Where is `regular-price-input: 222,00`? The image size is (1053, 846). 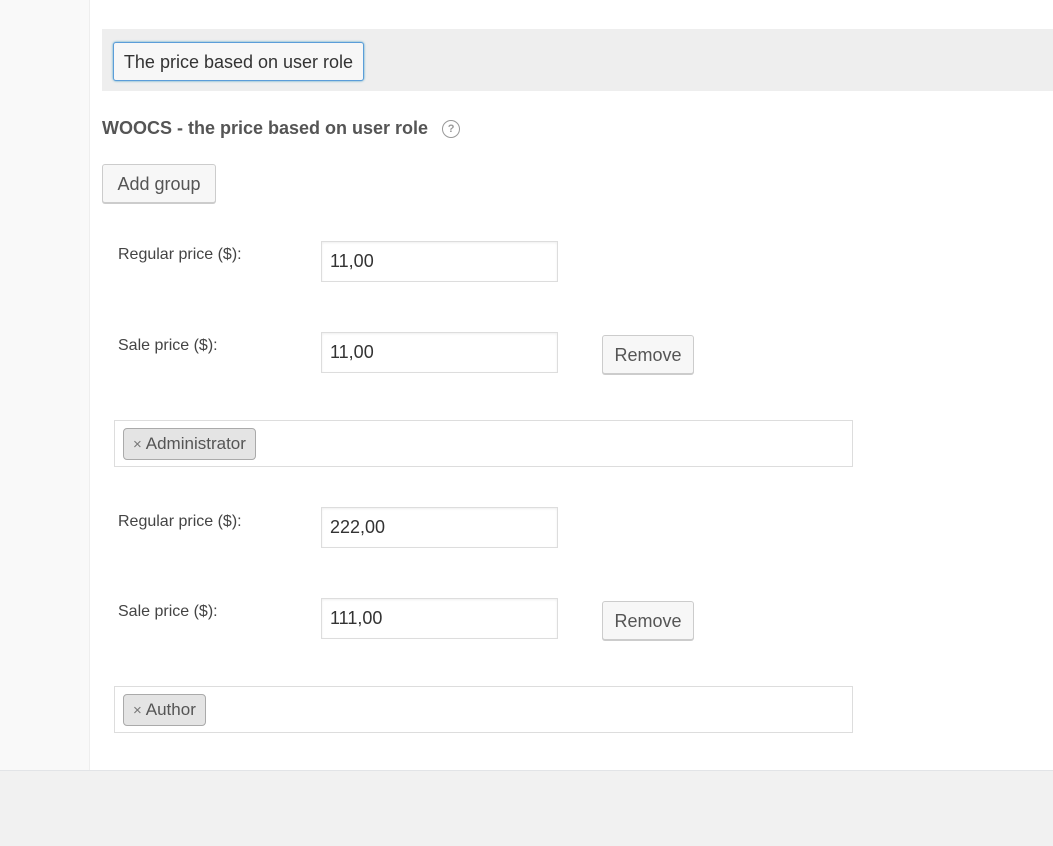 regular-price-input: 222,00 is located at coordinates (439, 527).